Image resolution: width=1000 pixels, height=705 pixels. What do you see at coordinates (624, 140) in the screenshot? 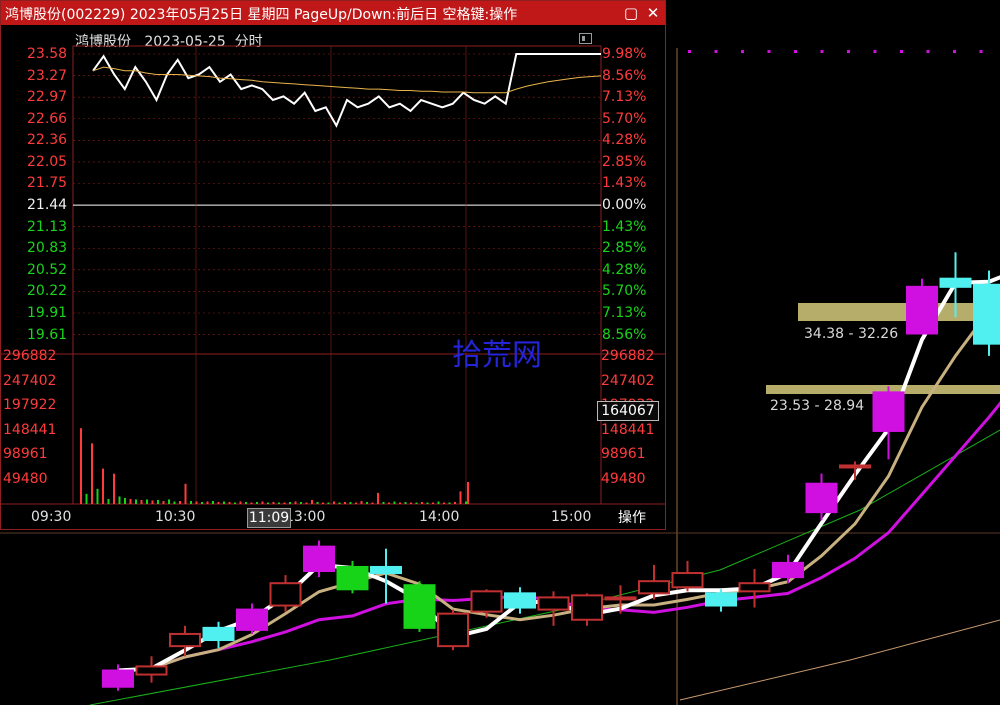
I see `percent-axis-label: 4.28%` at bounding box center [624, 140].